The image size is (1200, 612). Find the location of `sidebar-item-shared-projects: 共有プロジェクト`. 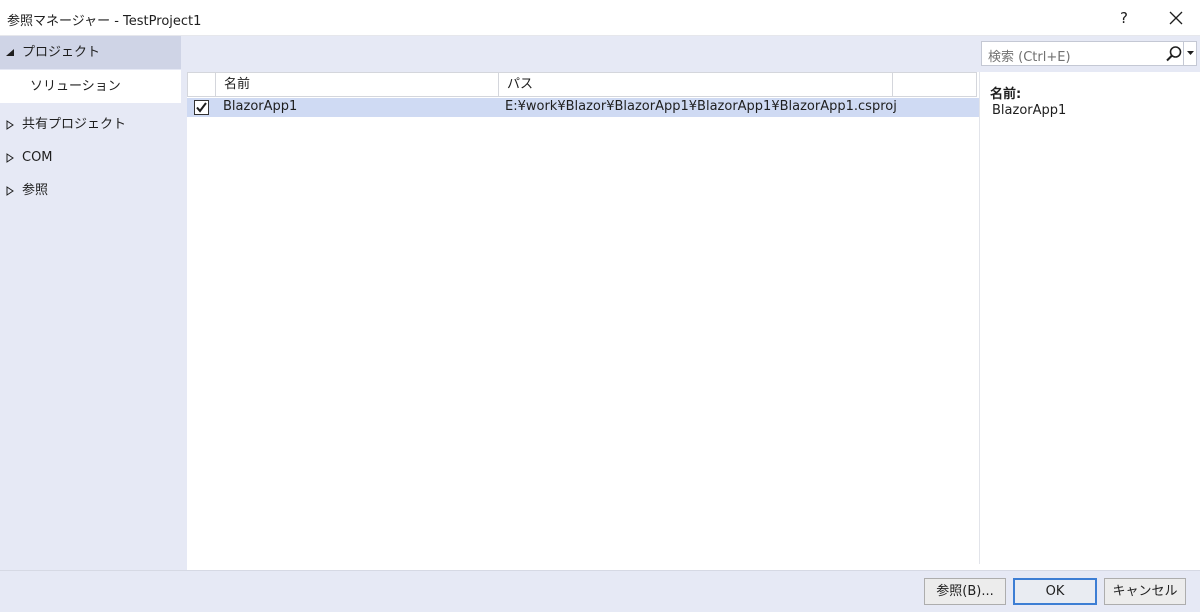

sidebar-item-shared-projects: 共有プロジェクト is located at coordinates (90, 124).